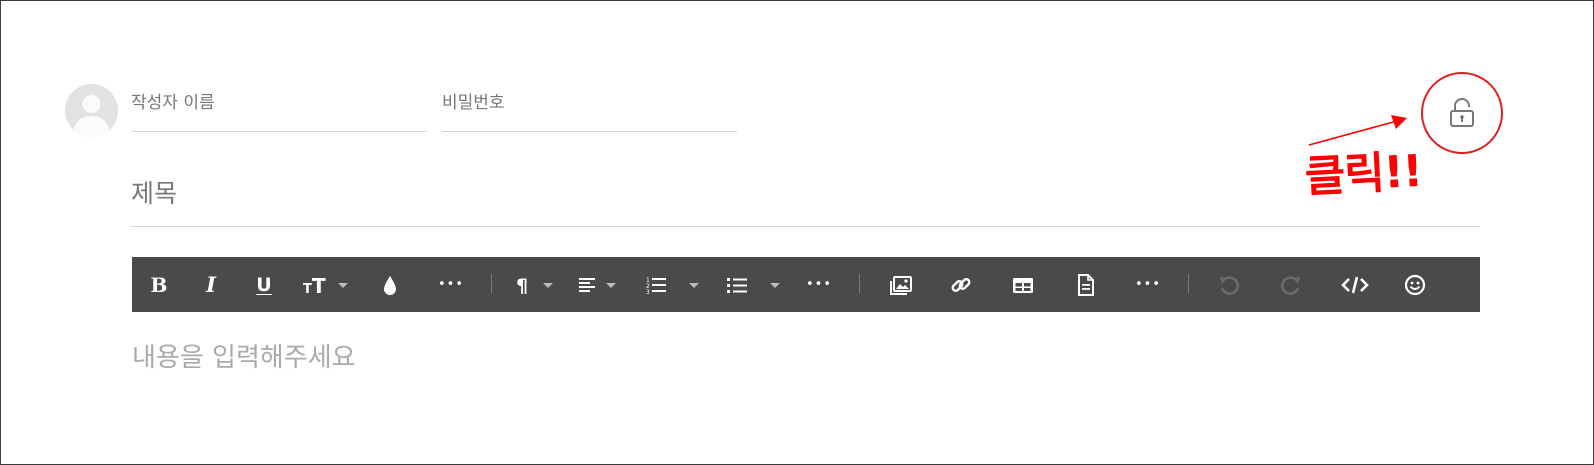  I want to click on italic-button: I, so click(211, 284).